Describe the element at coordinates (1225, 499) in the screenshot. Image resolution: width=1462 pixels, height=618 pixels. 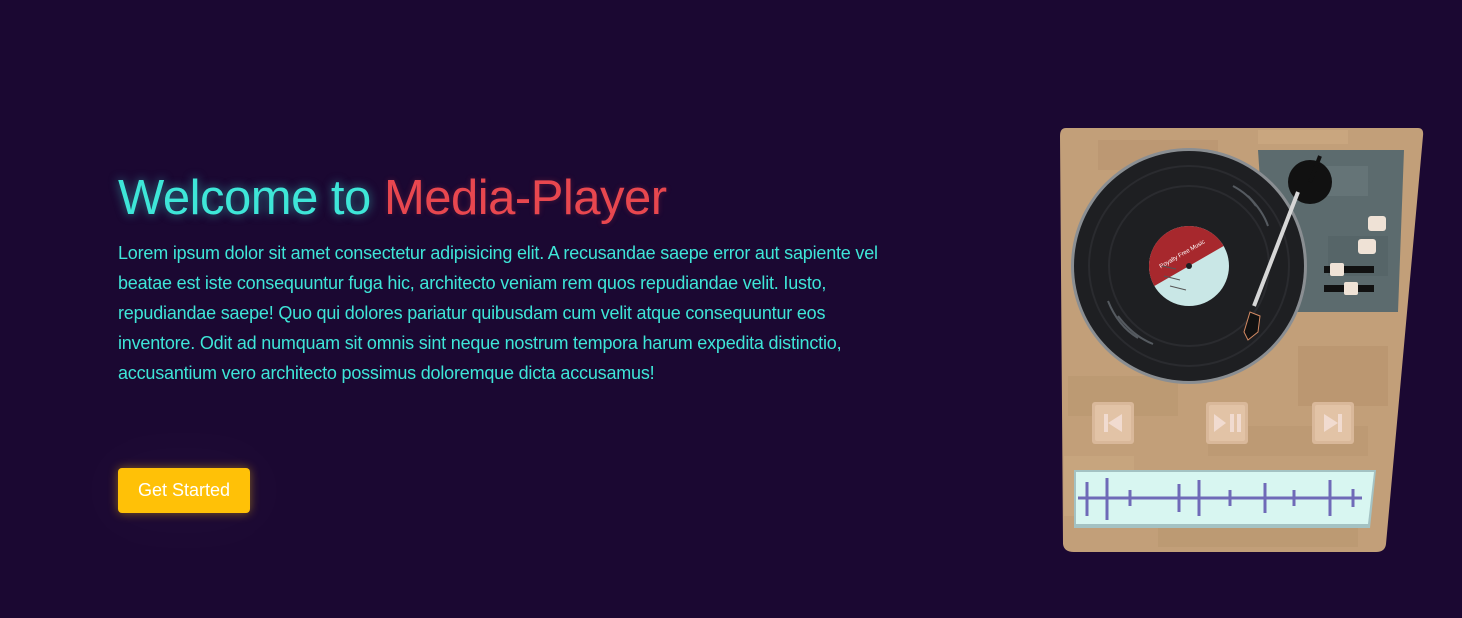
I see `waveform-icon` at that location.